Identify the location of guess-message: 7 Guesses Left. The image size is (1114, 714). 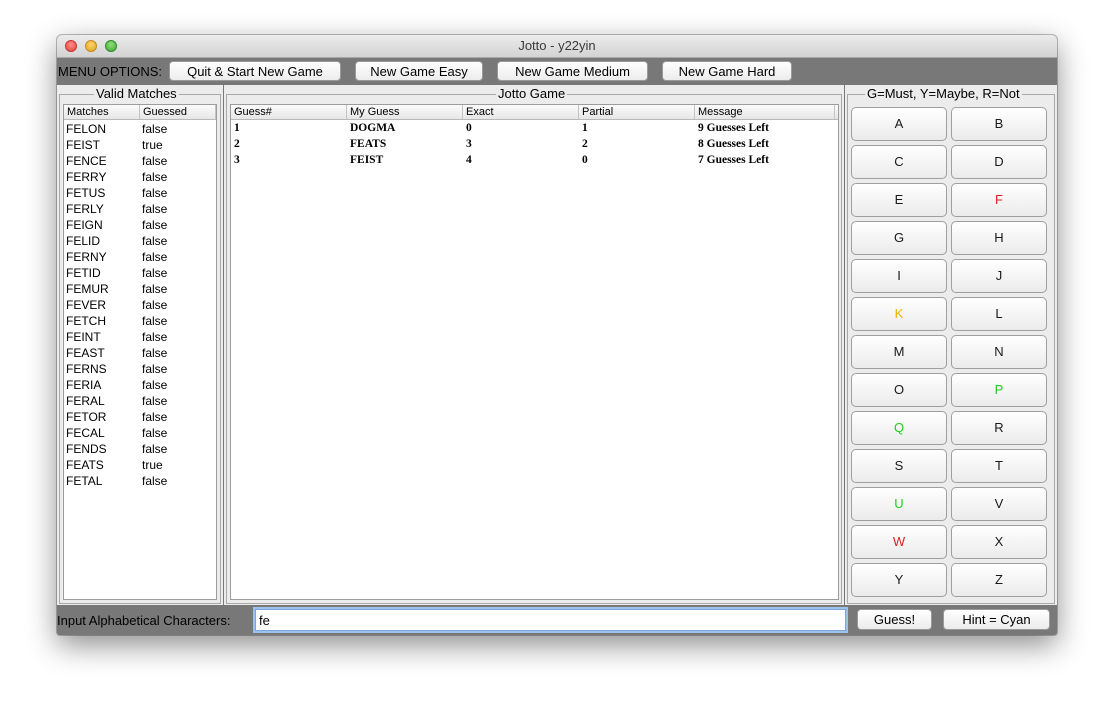
(733, 160).